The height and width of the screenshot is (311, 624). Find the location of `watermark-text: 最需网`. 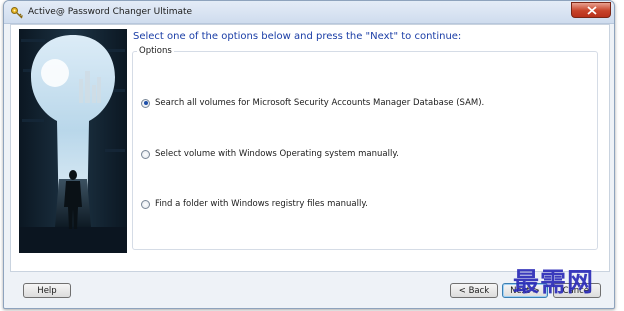

watermark-text: 最需网 is located at coordinates (554, 283).